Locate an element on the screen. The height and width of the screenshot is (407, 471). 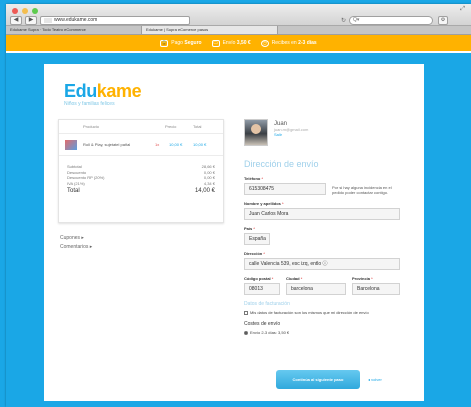
totals-value: 4,34 € is located at coordinates (209, 183).